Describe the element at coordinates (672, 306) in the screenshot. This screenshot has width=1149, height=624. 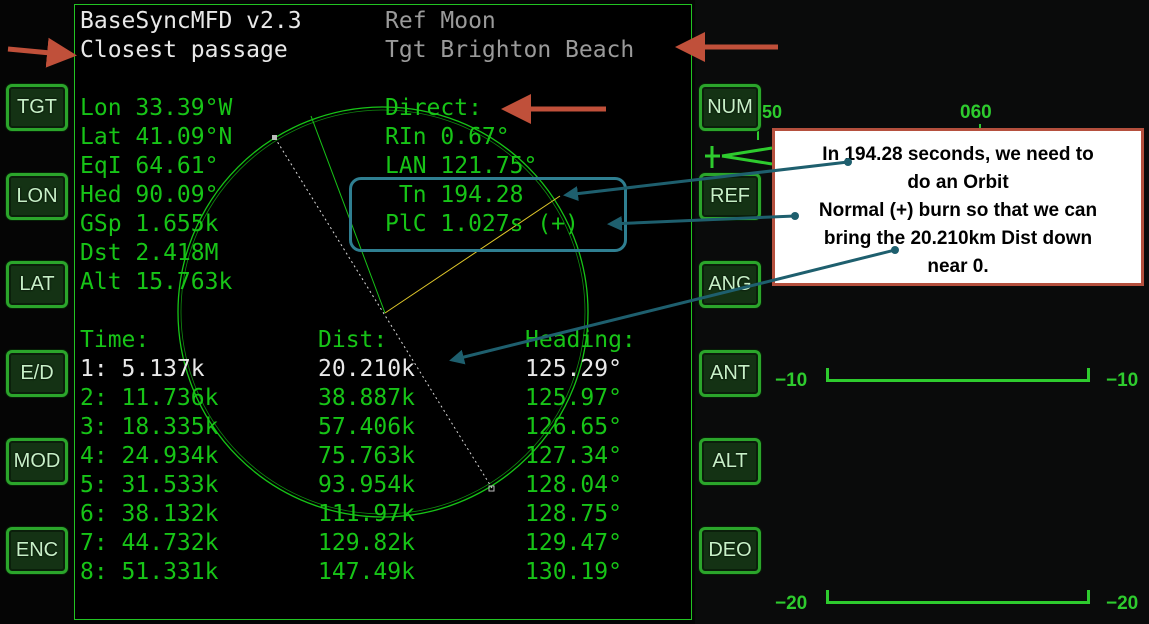
I see `teal-arrow-dist` at that location.